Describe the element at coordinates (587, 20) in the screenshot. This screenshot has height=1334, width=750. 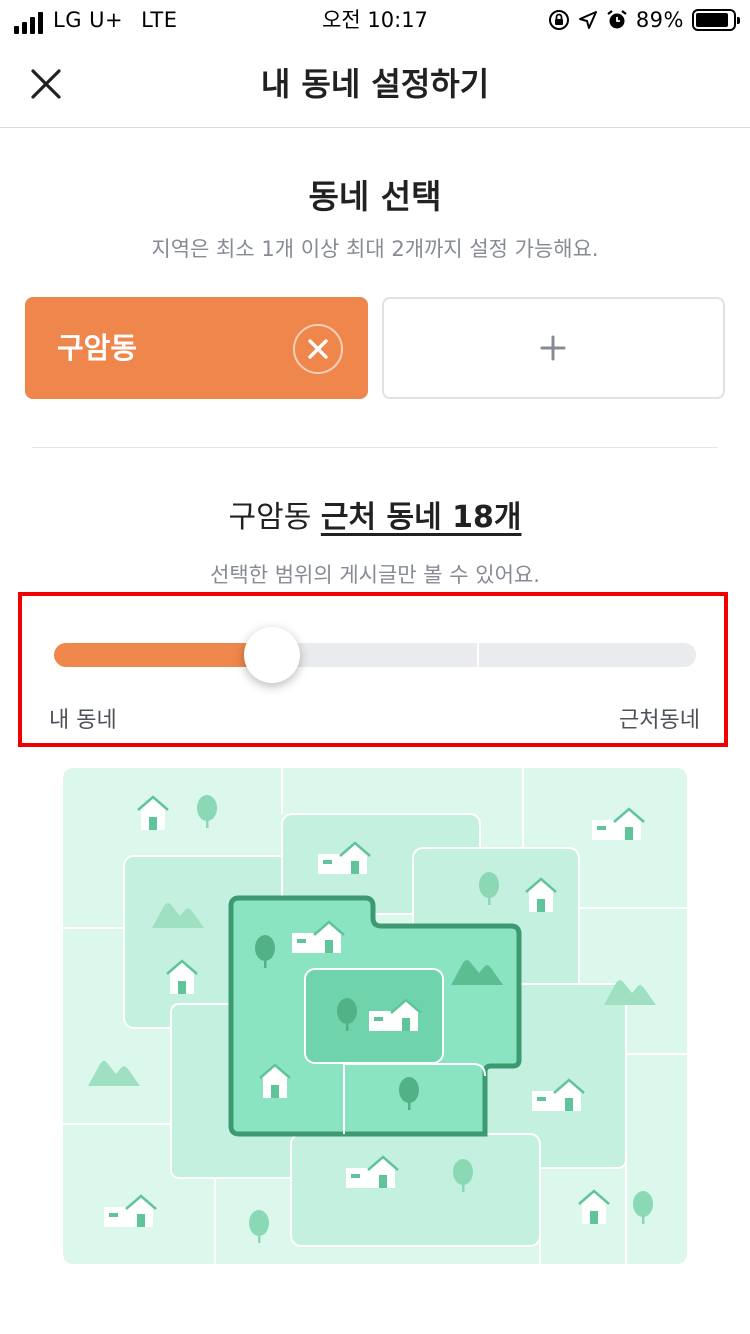
I see `location-arrow-icon` at that location.